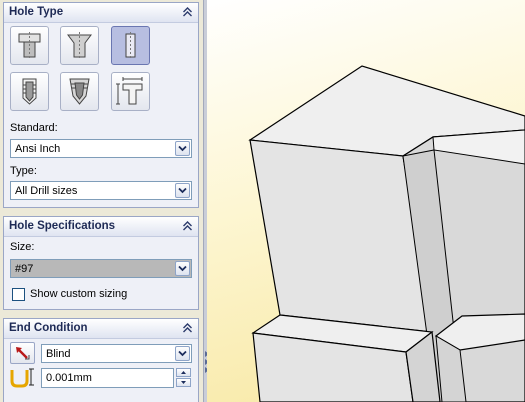 The height and width of the screenshot is (402, 525). What do you see at coordinates (79, 294) in the screenshot?
I see `show-custom-sizing-label: Show custom sizing` at bounding box center [79, 294].